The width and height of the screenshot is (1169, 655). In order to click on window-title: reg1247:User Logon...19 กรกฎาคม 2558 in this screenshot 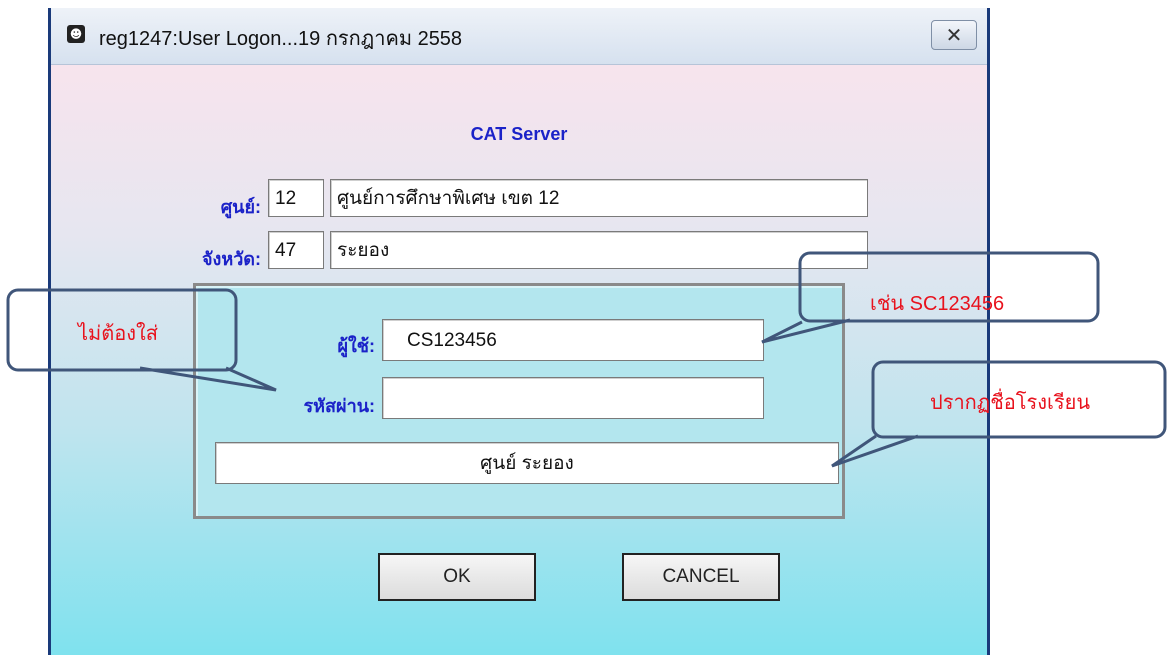, I will do `click(281, 39)`.